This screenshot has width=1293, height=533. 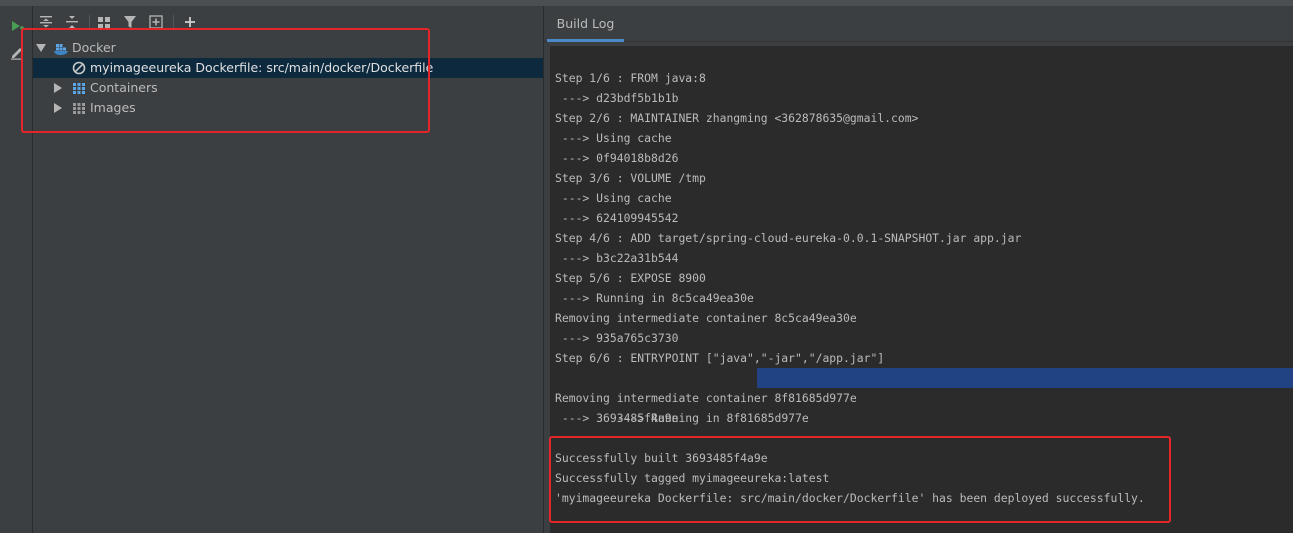 What do you see at coordinates (692, 478) in the screenshot?
I see `log-line: Successfully tagged myimageeureka:latest` at bounding box center [692, 478].